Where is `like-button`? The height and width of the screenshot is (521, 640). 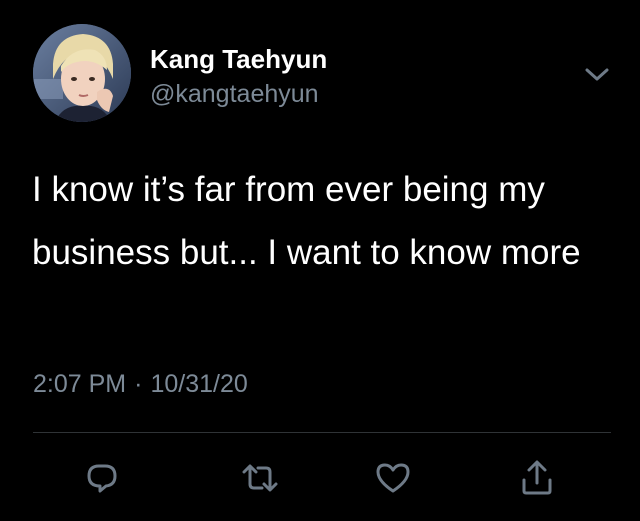 like-button is located at coordinates (393, 478).